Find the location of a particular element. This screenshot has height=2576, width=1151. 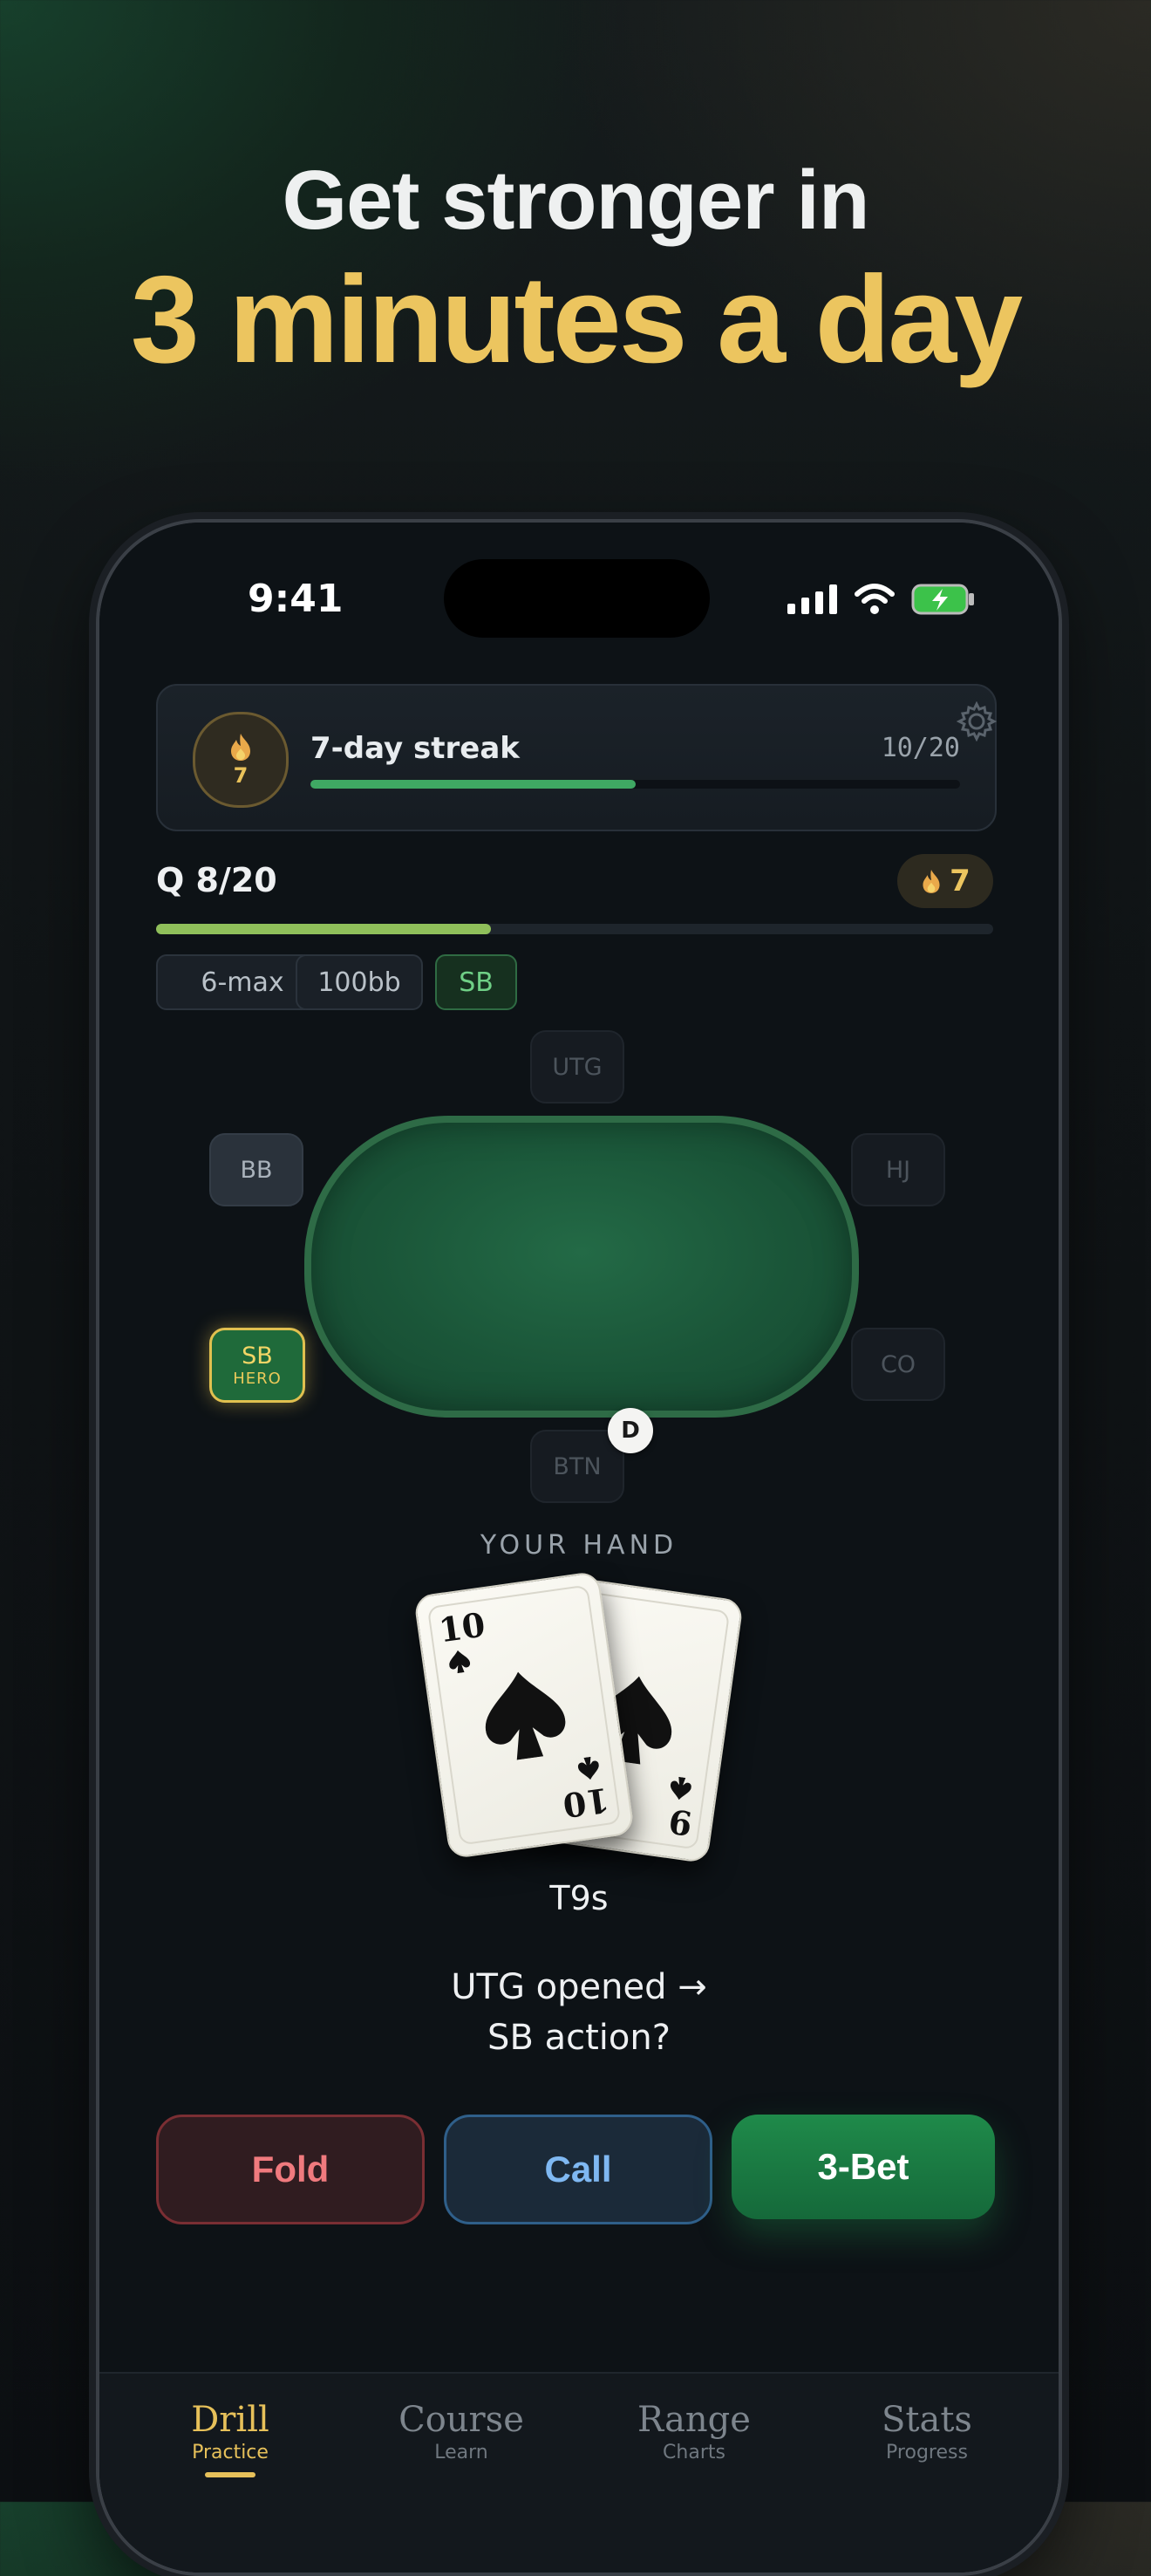

seat-btn-label: BTN is located at coordinates (577, 1466).